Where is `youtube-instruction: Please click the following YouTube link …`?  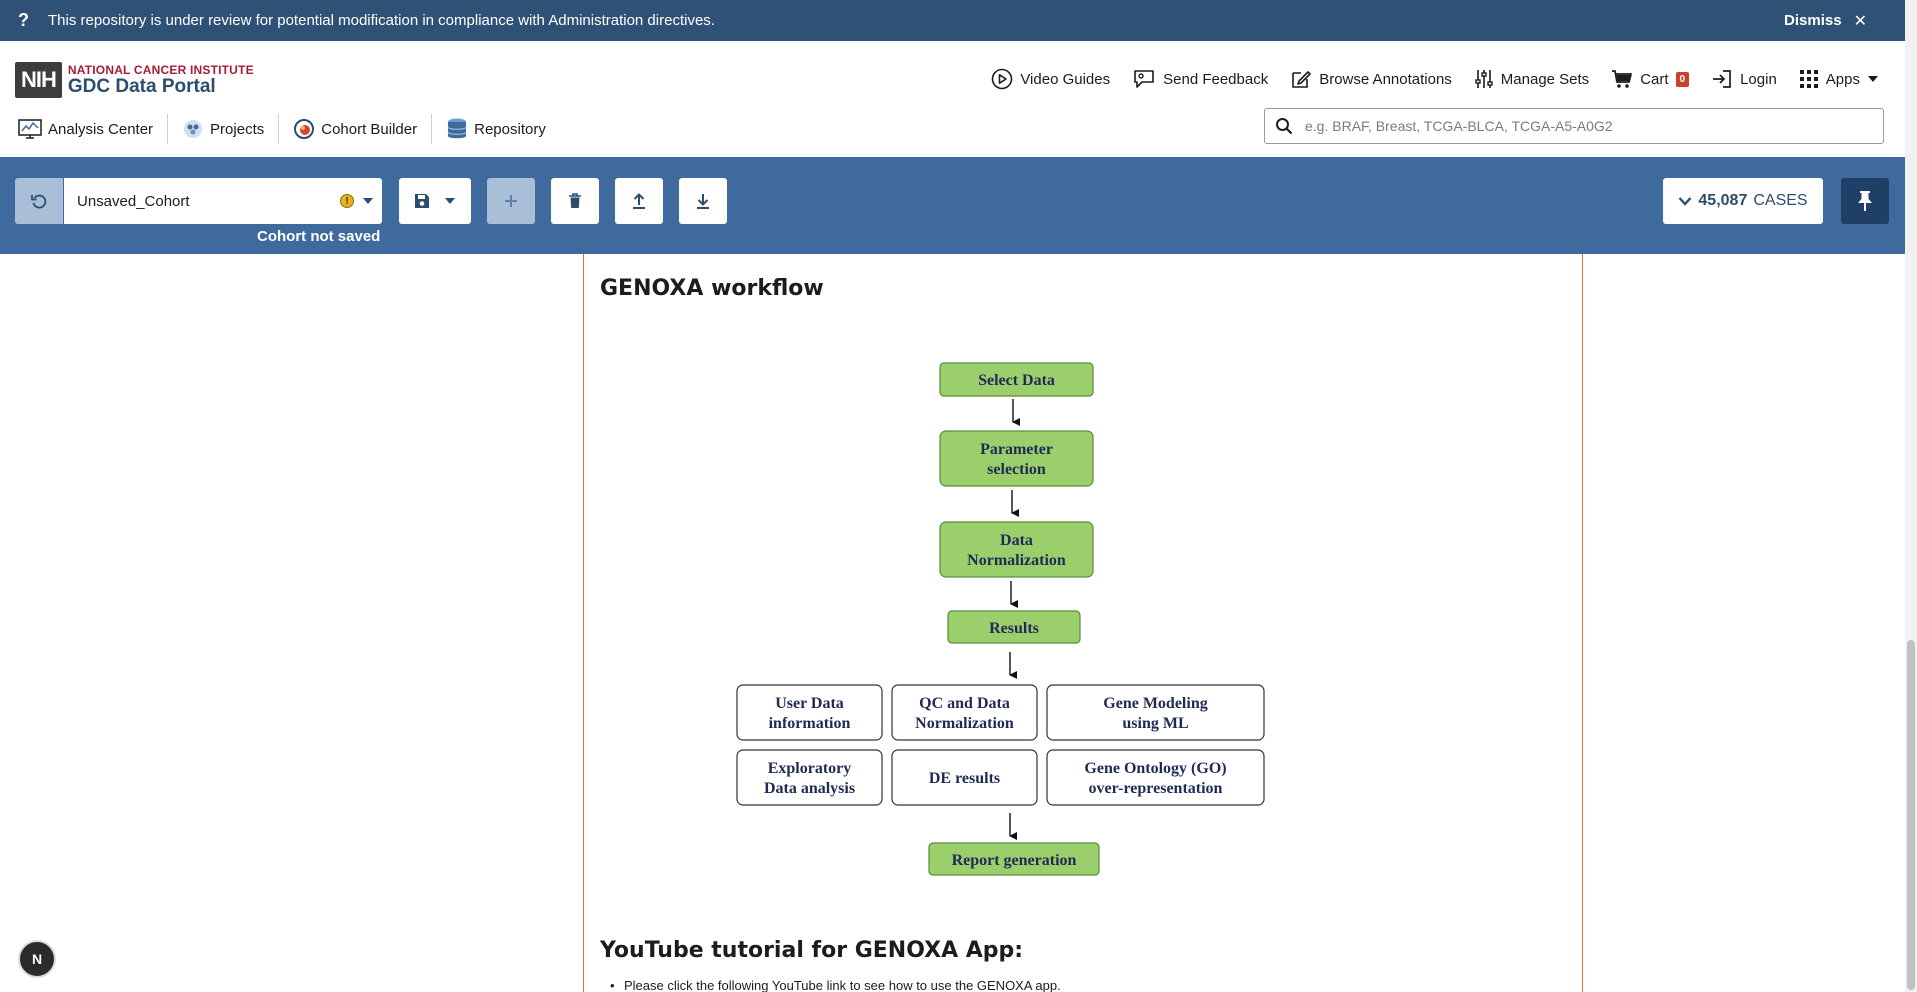
youtube-instruction: Please click the following YouTube link … is located at coordinates (835, 985).